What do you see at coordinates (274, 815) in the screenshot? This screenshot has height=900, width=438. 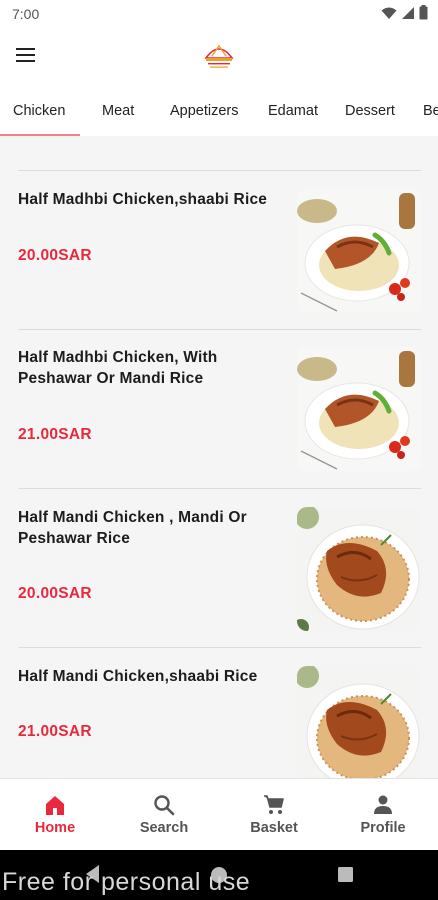 I see `nav-basket: Basket` at bounding box center [274, 815].